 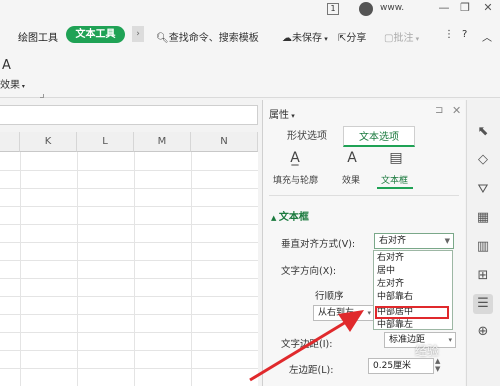 What do you see at coordinates (290, 215) in the screenshot?
I see `section-textbox: ▲ 文本框` at bounding box center [290, 215].